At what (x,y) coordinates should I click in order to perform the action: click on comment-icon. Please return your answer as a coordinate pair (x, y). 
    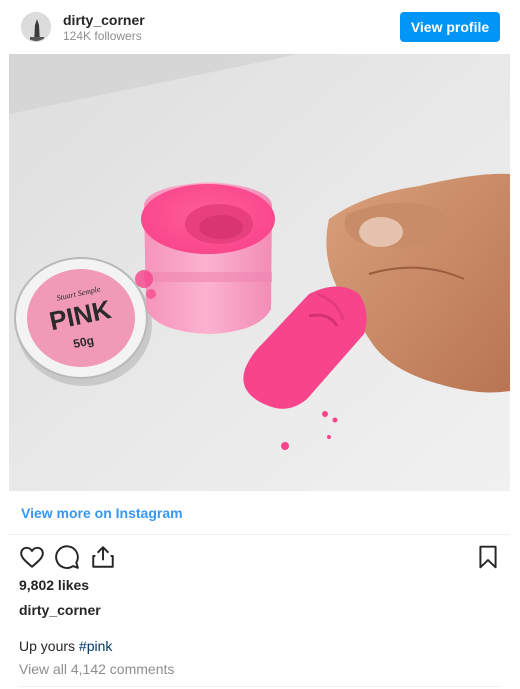
    Looking at the image, I should click on (67, 557).